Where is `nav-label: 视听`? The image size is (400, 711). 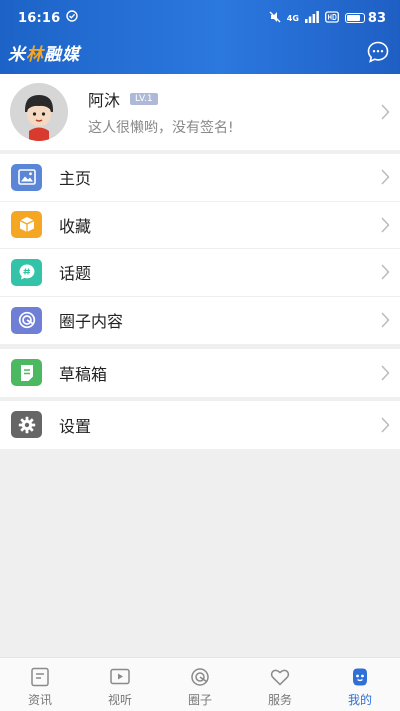
nav-label: 视听 is located at coordinates (119, 700).